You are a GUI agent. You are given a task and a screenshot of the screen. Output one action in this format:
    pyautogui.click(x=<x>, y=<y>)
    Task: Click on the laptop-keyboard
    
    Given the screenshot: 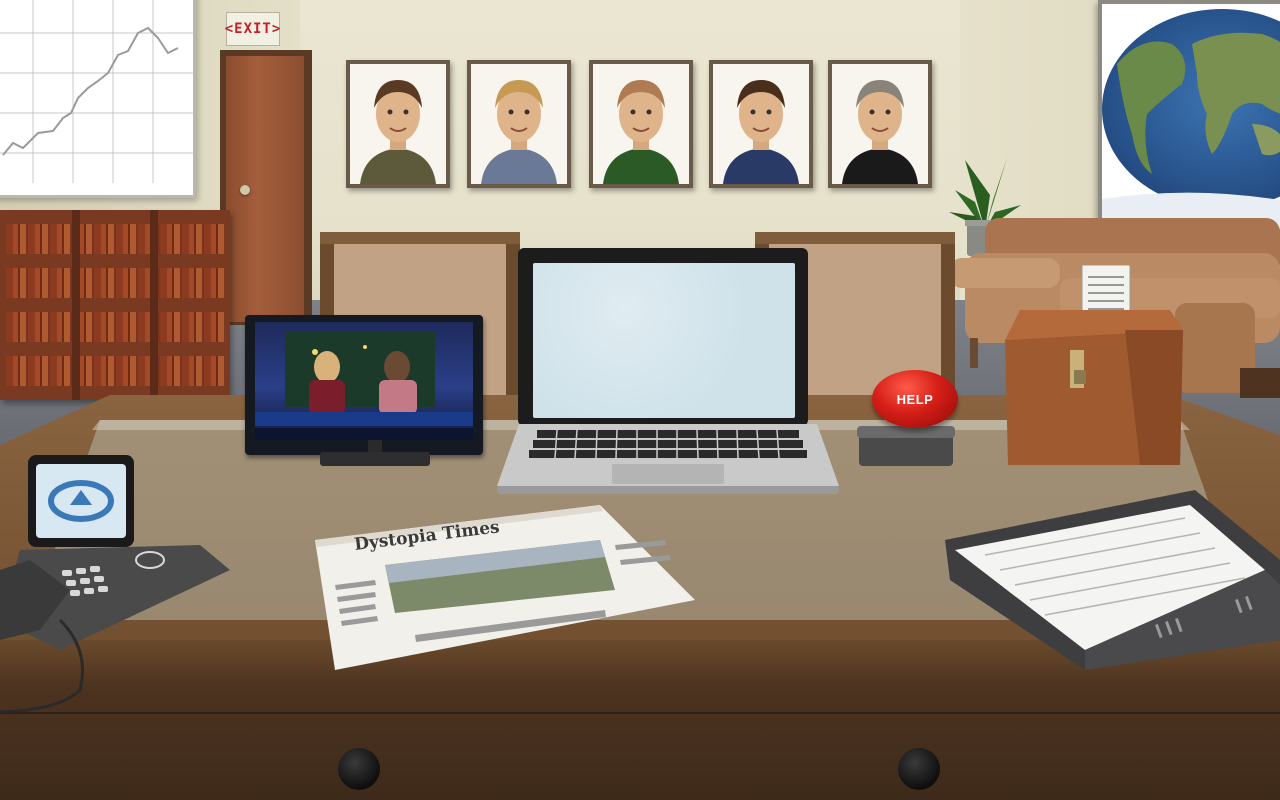 What is the action you would take?
    pyautogui.click(x=668, y=460)
    